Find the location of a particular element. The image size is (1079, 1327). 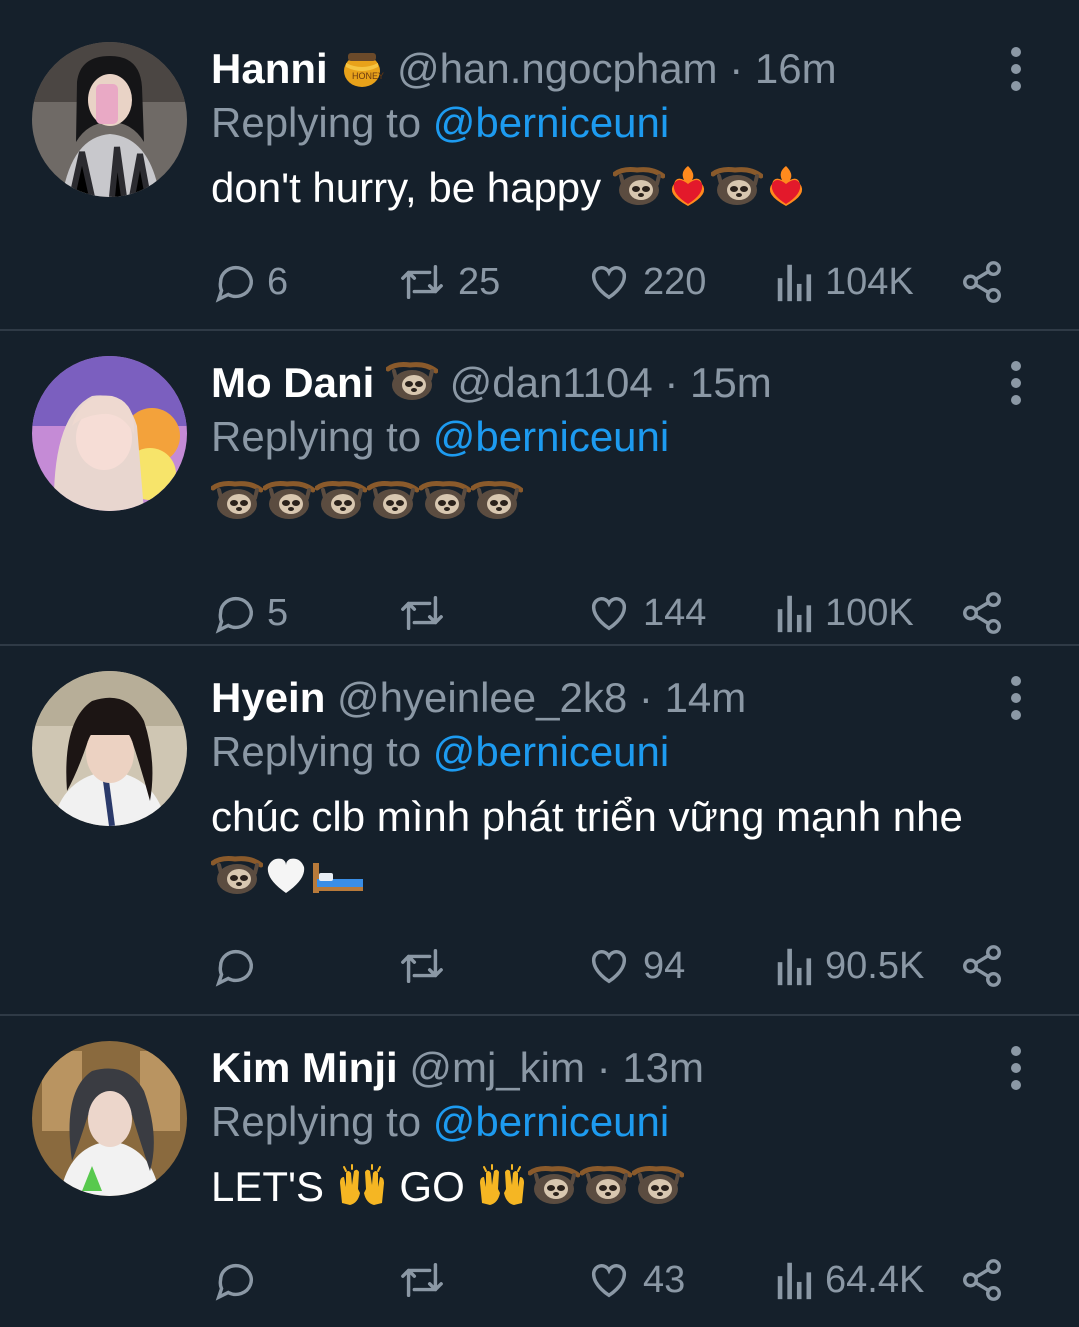

reply-count: 6 is located at coordinates (278, 281).